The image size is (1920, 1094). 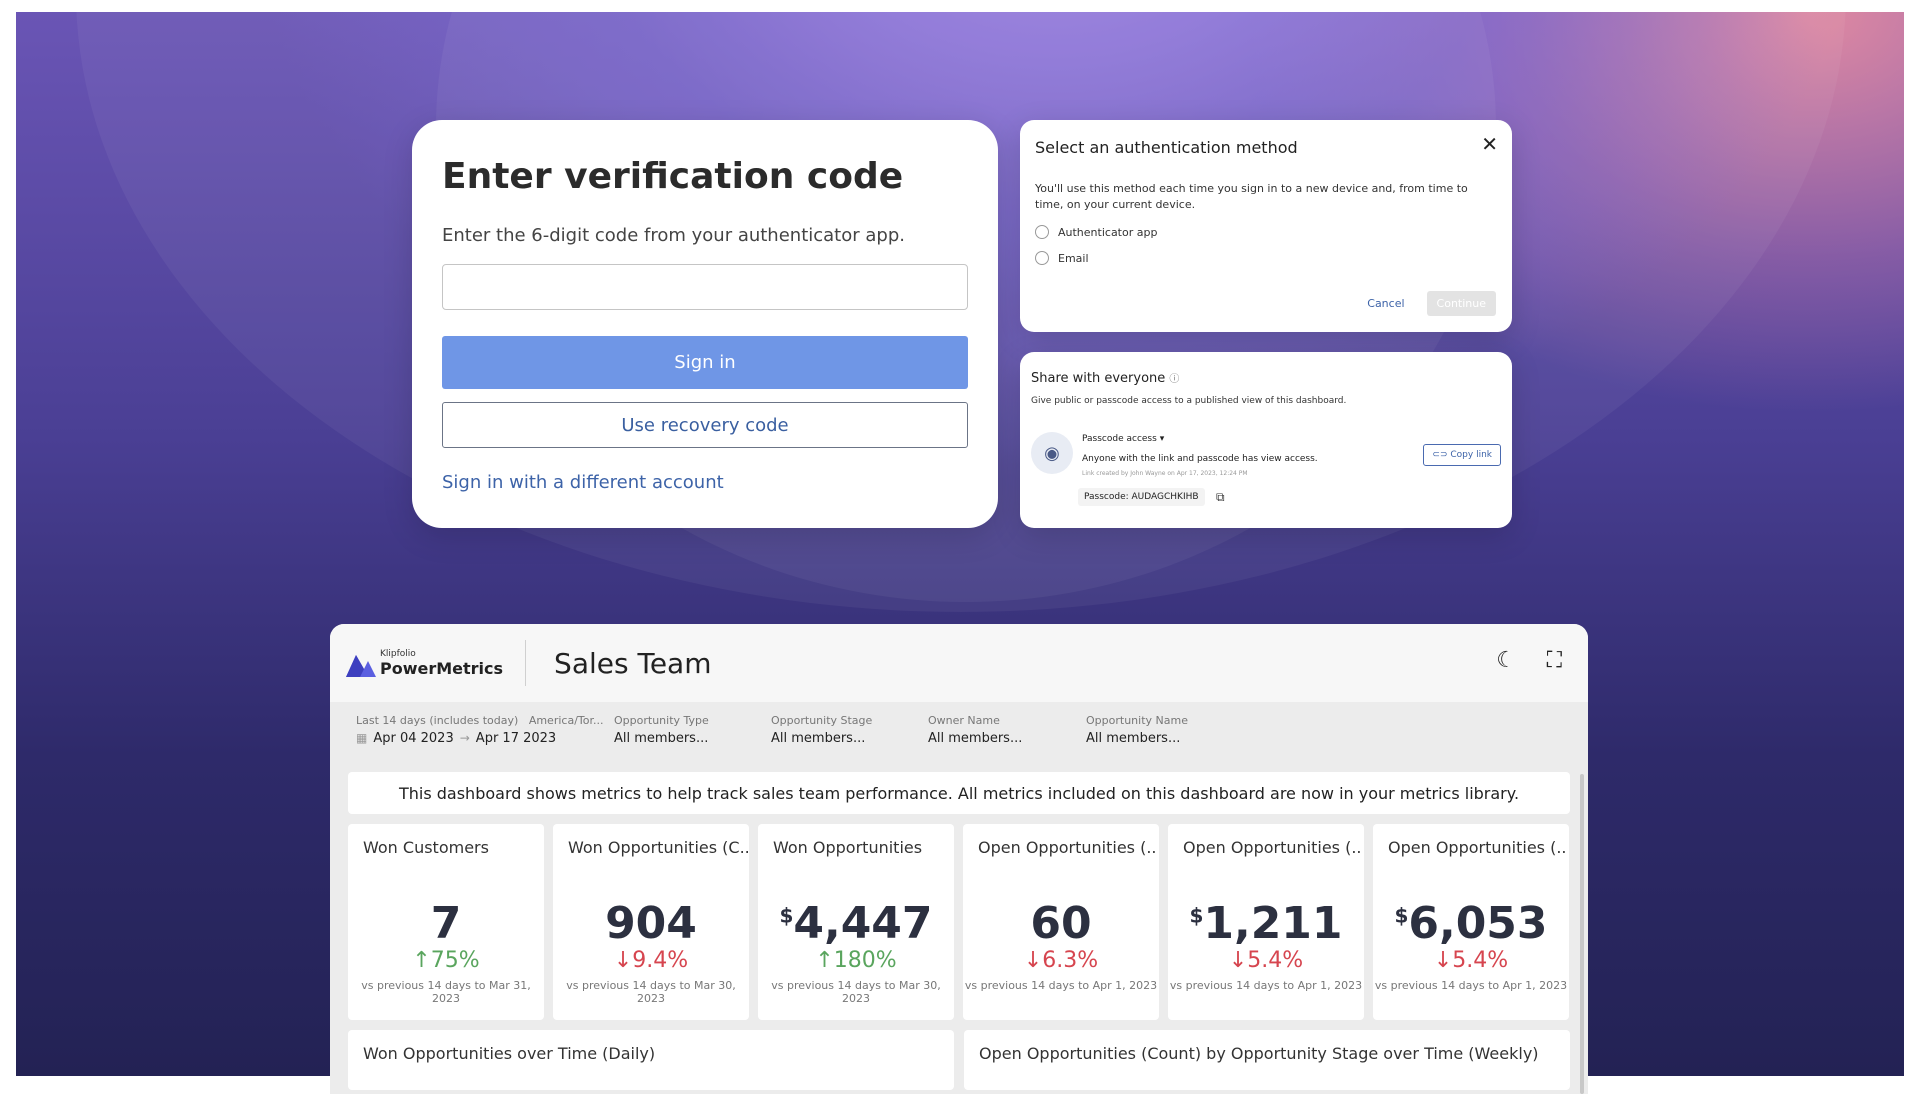 What do you see at coordinates (1166, 147) in the screenshot?
I see `auth-title: Select an authentication method` at bounding box center [1166, 147].